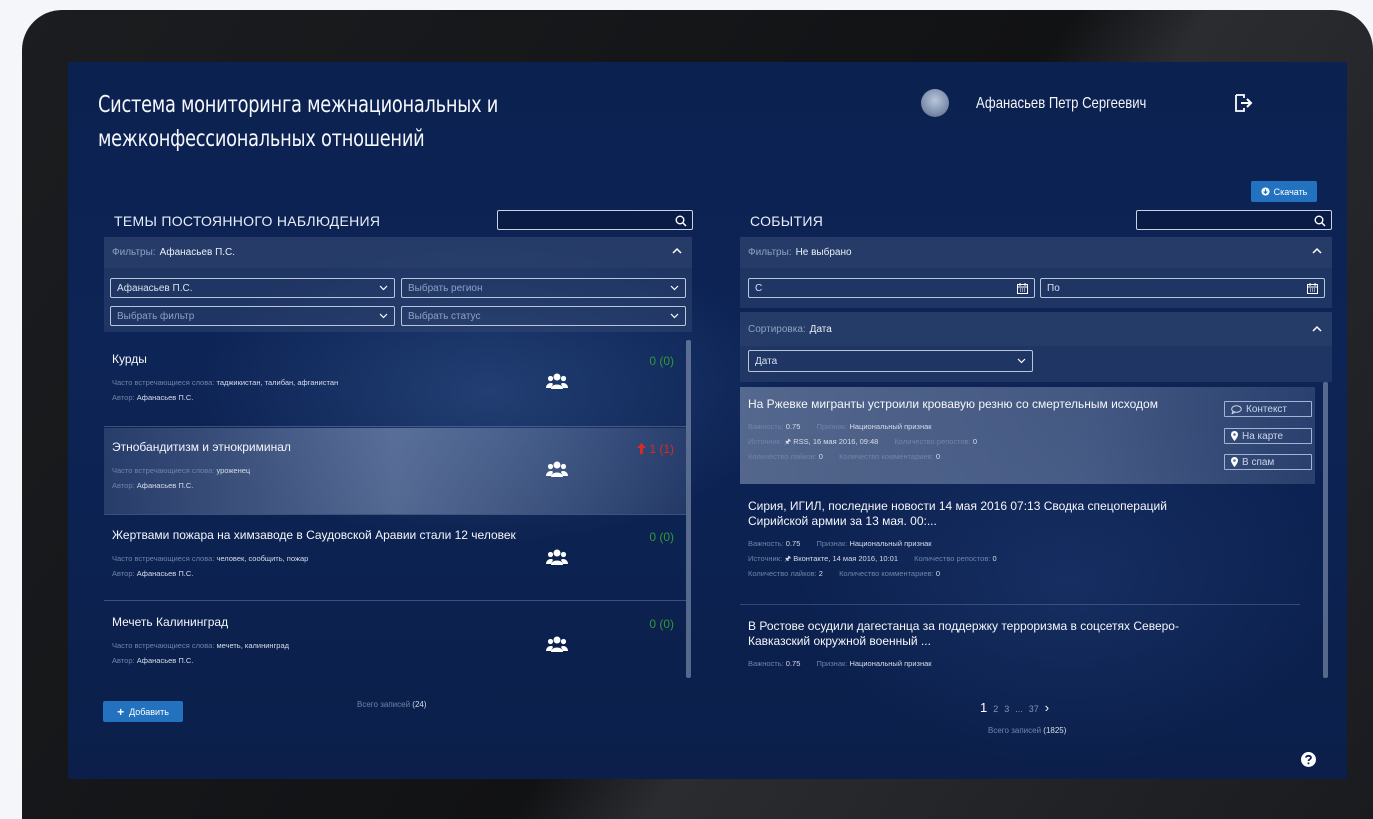  Describe the element at coordinates (820, 456) in the screenshot. I see `likes-value: 0` at that location.